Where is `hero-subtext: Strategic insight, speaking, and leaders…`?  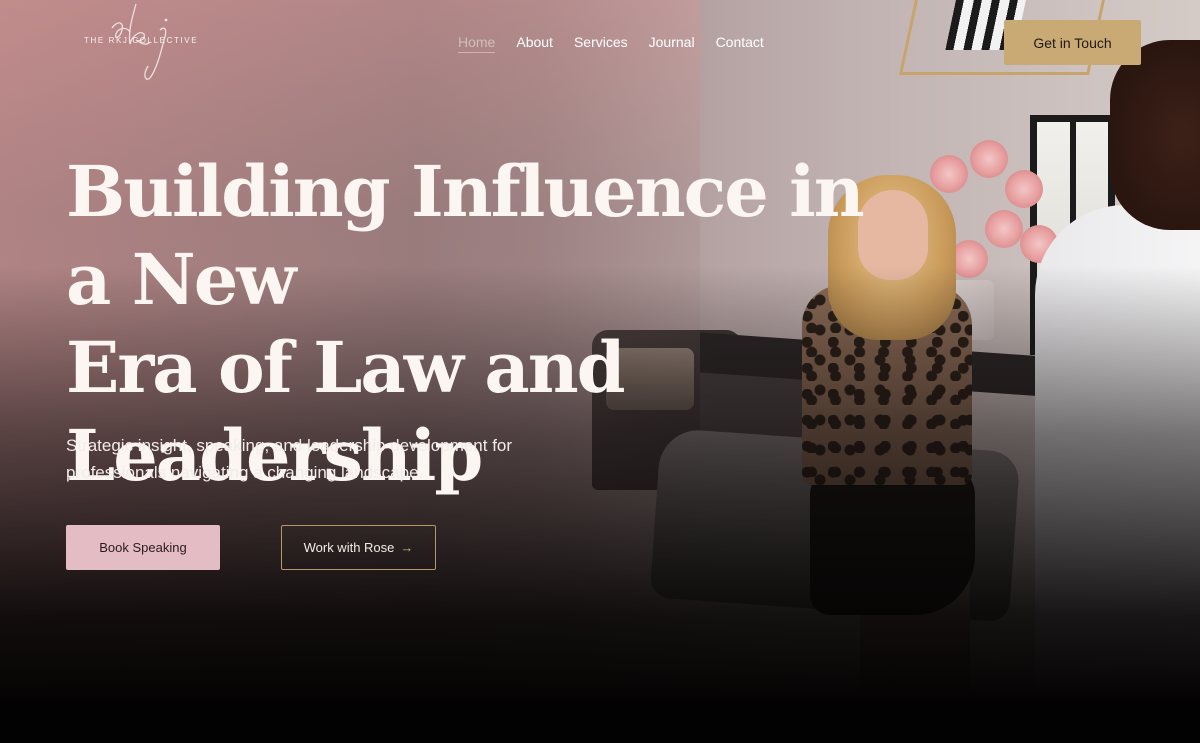
hero-subtext: Strategic insight, speaking, and leaders… is located at coordinates (316, 459).